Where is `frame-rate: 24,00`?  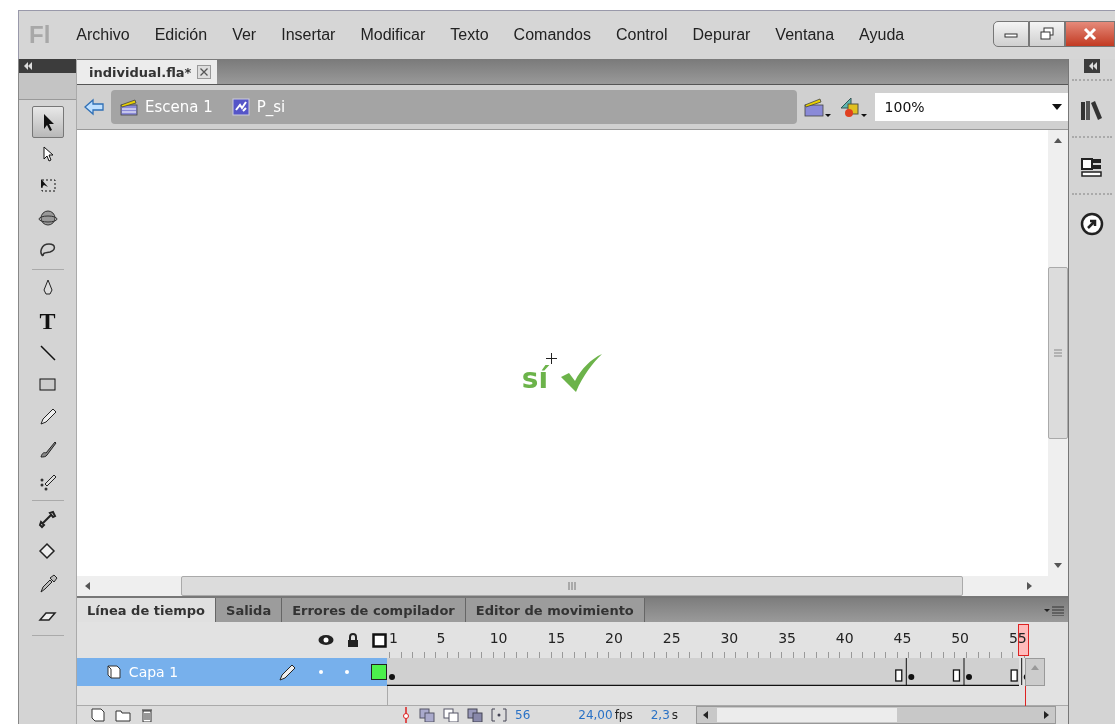 frame-rate: 24,00 is located at coordinates (595, 715).